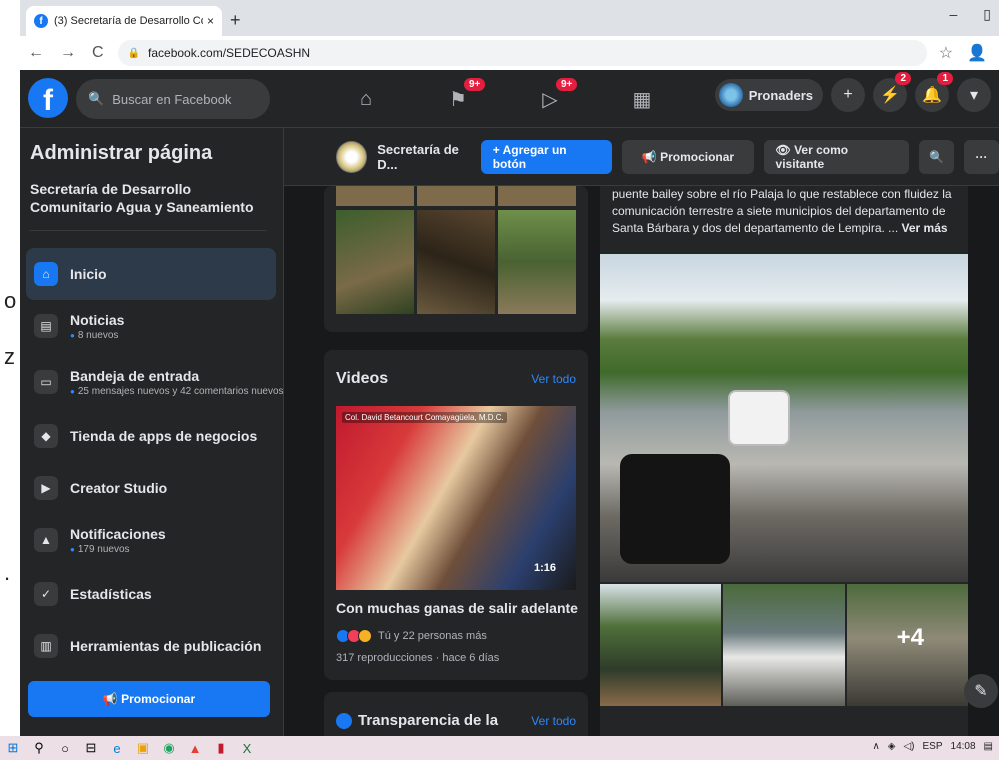 The width and height of the screenshot is (999, 760). Describe the element at coordinates (10, 368) in the screenshot. I see `background-window-edge: o z .` at that location.